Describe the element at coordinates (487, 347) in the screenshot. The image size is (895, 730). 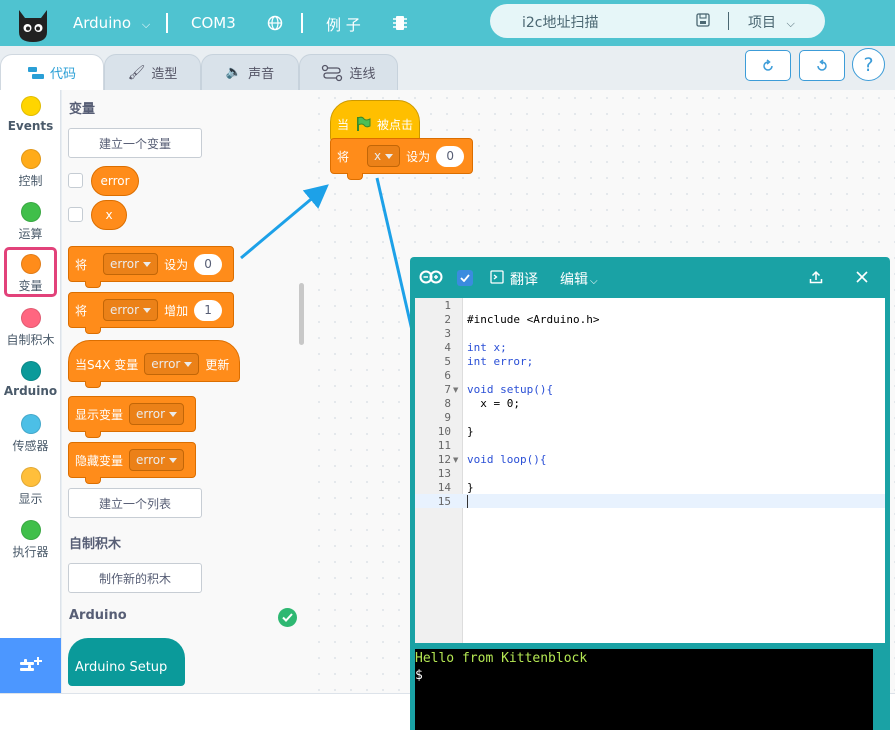
I see `code-line: int x;` at that location.